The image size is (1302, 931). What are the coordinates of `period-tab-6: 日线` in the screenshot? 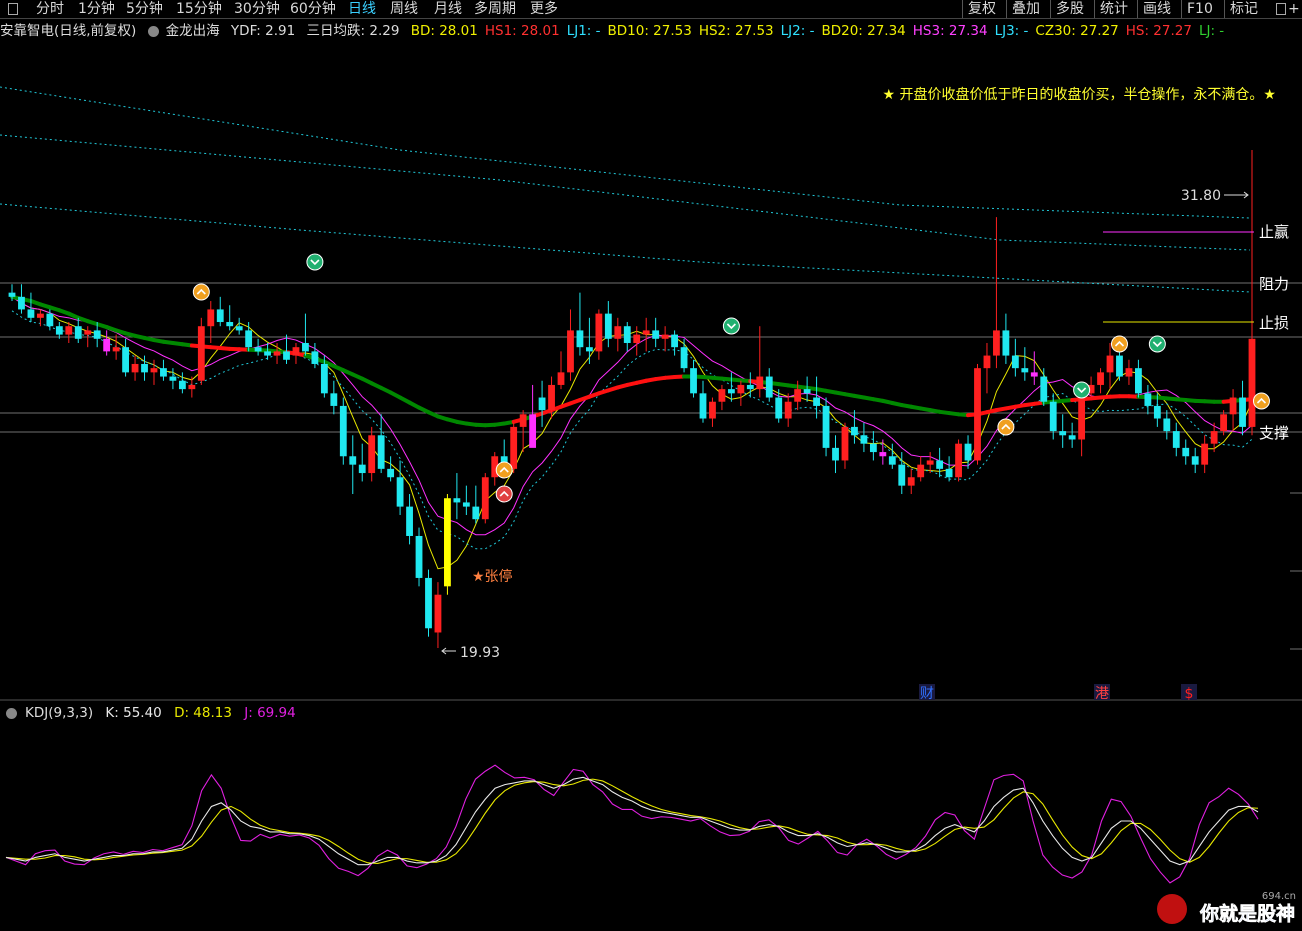 It's located at (362, 9).